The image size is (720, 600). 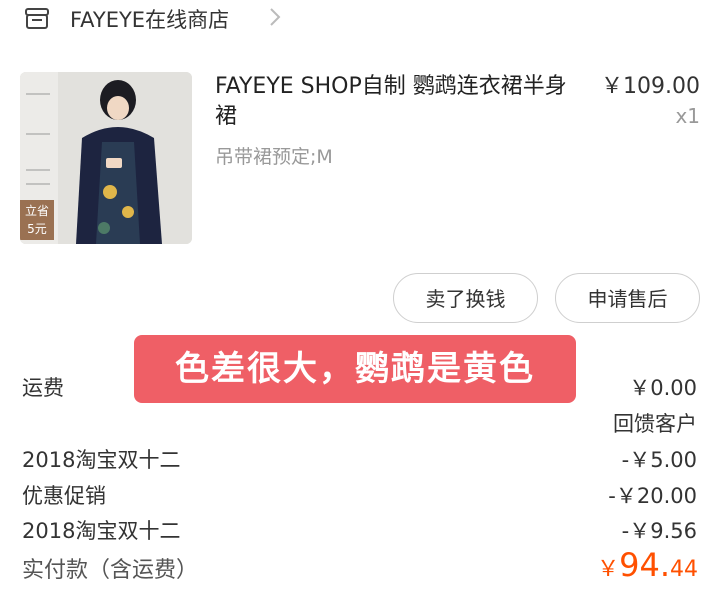 I want to click on discount-badge-bottom: 5元, so click(x=37, y=229).